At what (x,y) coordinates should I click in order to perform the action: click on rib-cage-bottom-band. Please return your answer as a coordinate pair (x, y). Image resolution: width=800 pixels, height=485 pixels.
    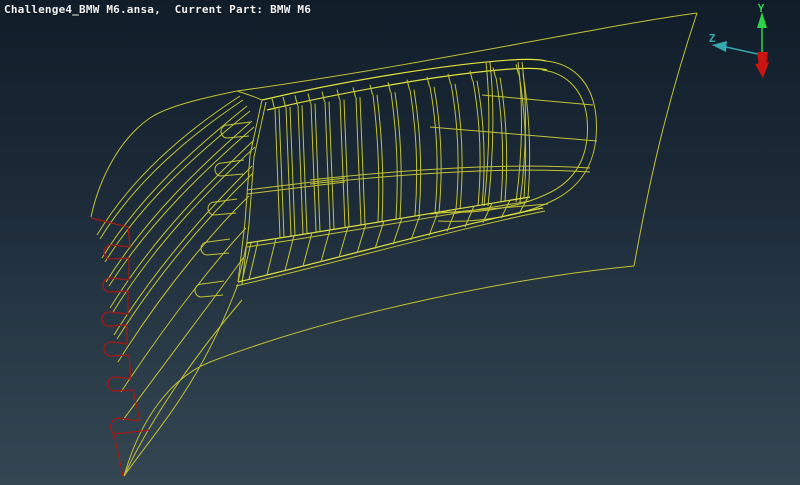
    Looking at the image, I should click on (390, 241).